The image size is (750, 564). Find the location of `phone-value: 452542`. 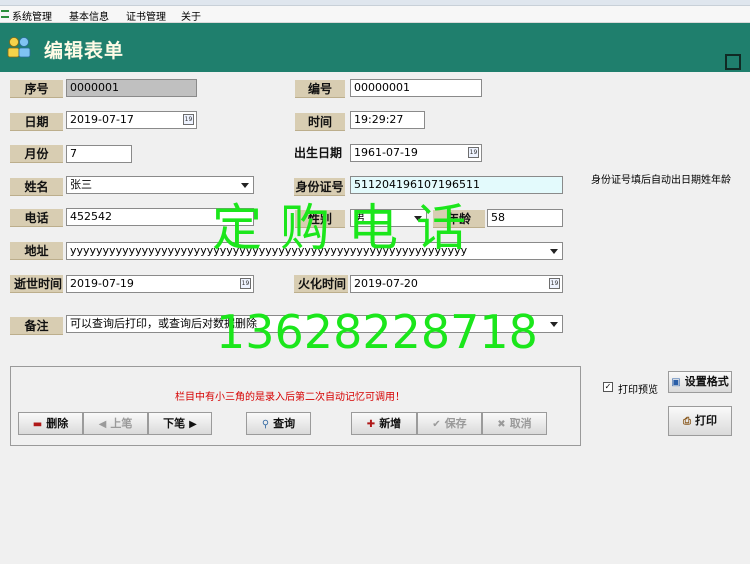

phone-value: 452542 is located at coordinates (91, 216).